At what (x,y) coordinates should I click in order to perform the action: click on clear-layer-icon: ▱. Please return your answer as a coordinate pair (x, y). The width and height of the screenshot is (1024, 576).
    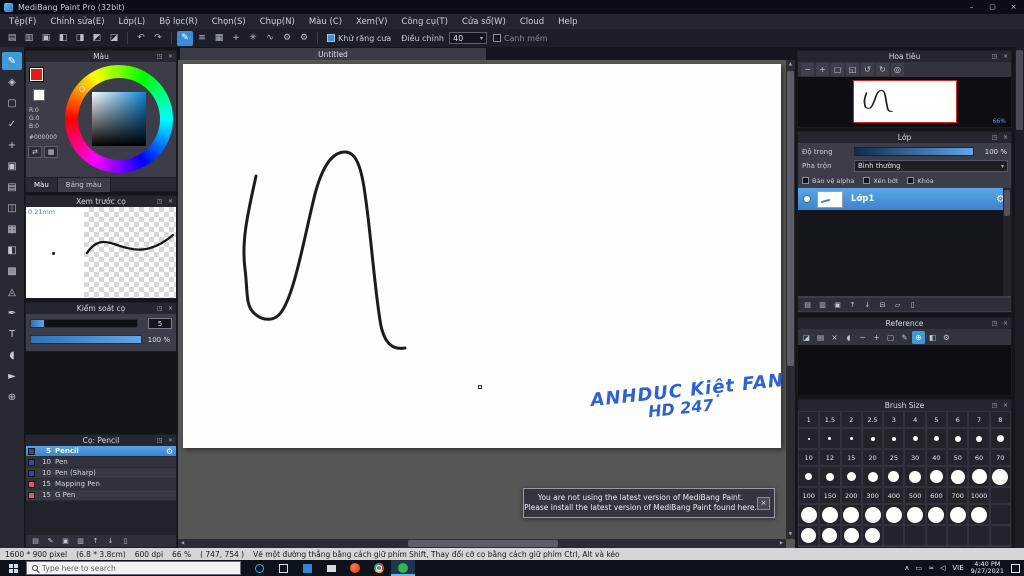
    Looking at the image, I should click on (897, 305).